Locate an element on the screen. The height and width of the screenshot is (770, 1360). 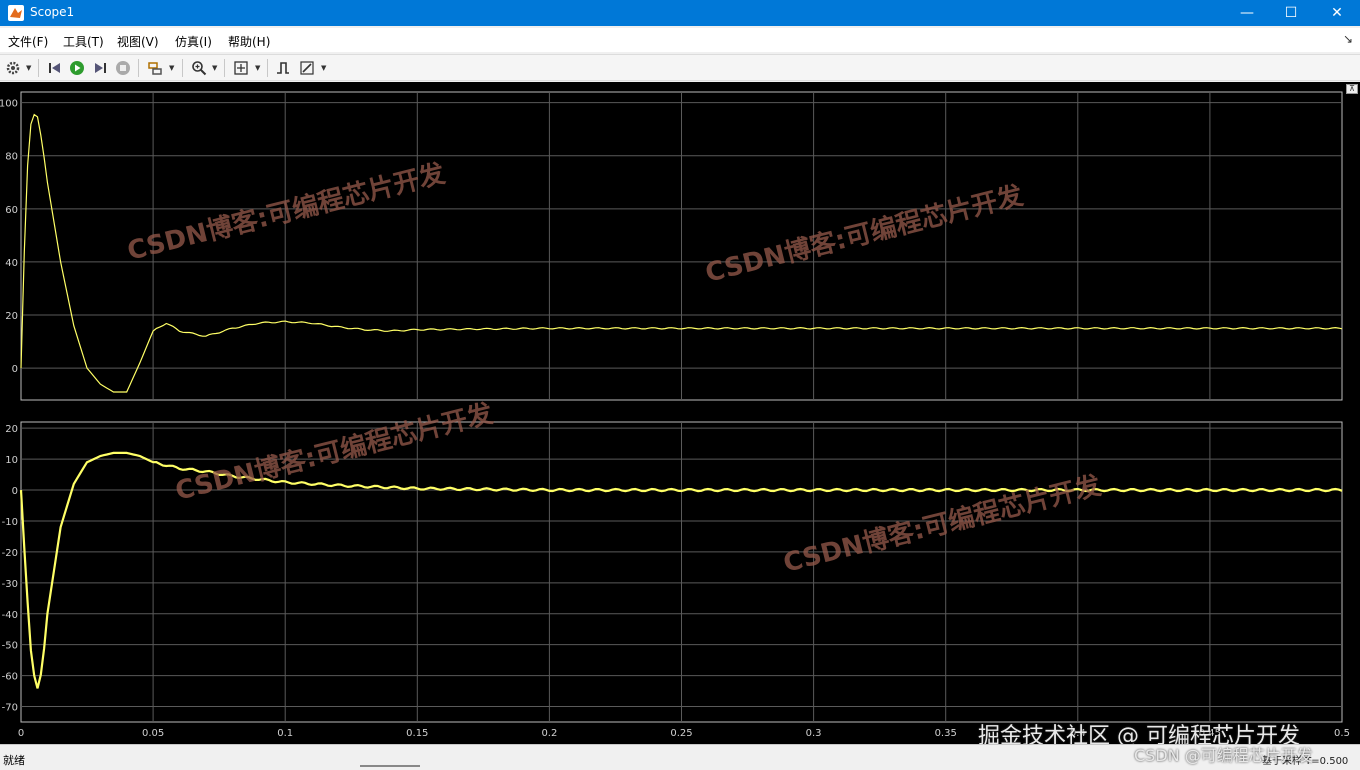
settings-icon is located at coordinates (13, 68).